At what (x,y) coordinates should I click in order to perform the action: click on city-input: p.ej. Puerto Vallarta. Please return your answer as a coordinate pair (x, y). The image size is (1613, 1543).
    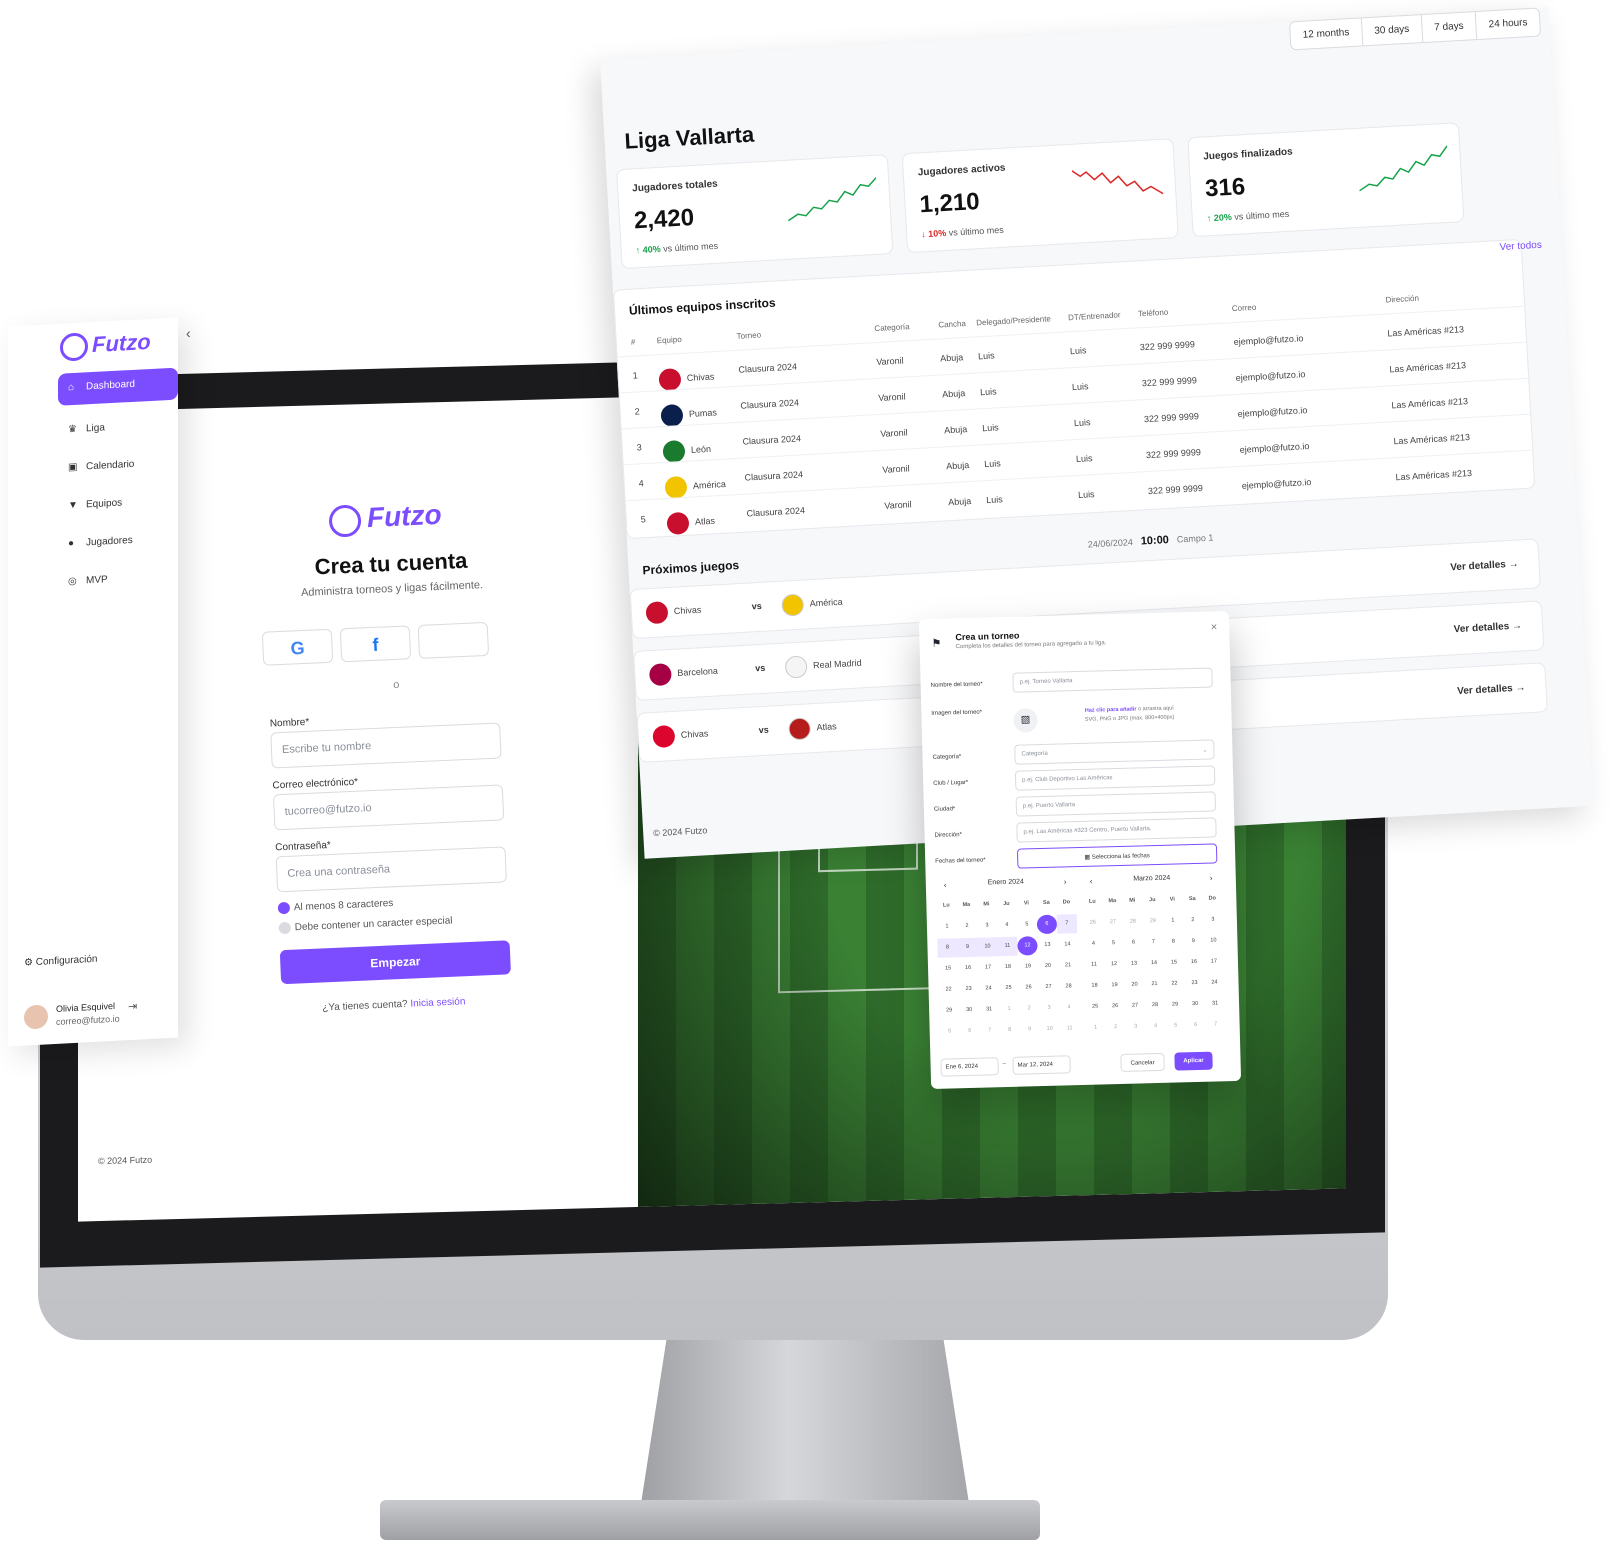
    Looking at the image, I should click on (1116, 804).